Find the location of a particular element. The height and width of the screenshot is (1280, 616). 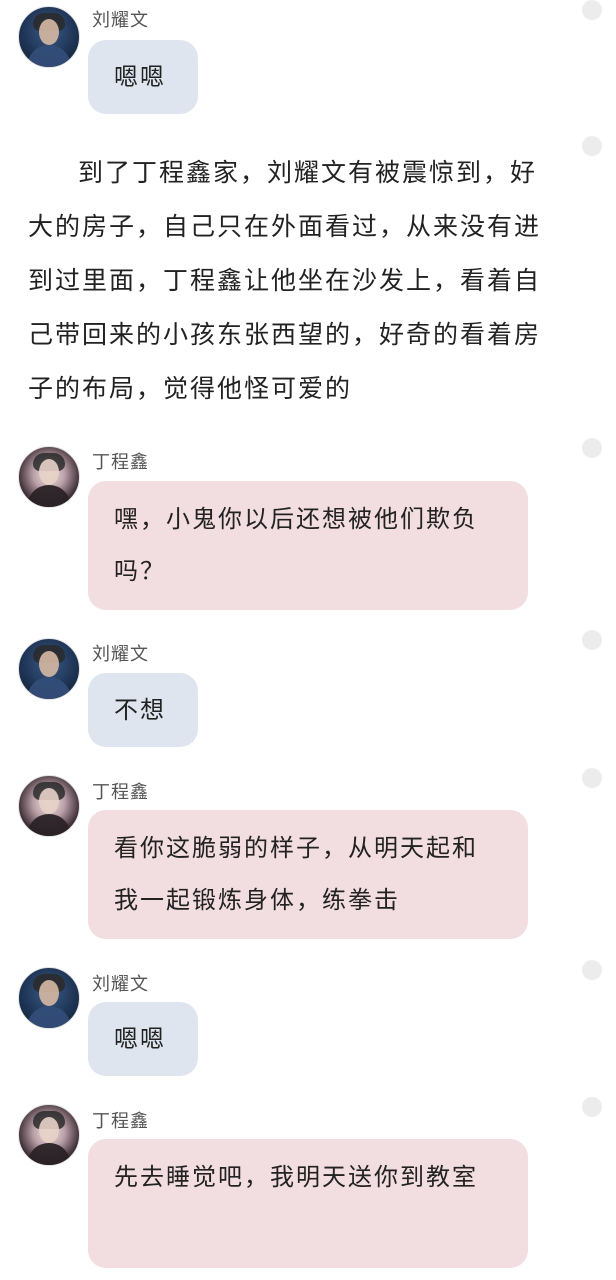

message-bubble: 嘿，小鬼你以后还想被他们欺负吗？ is located at coordinates (308, 545).